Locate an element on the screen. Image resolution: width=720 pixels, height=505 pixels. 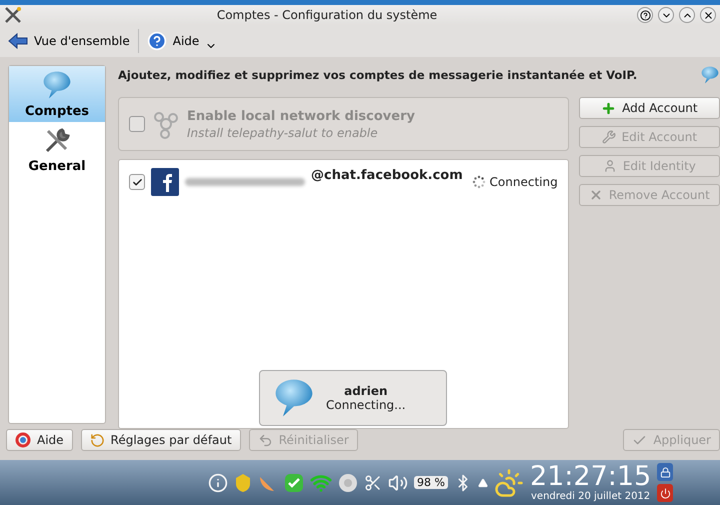
window-title: Comptes - Configuration du système is located at coordinates (327, 15).